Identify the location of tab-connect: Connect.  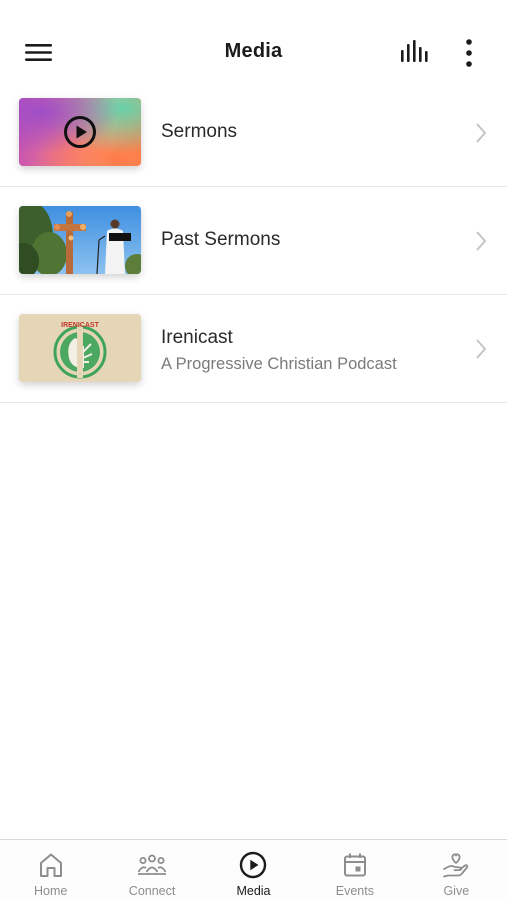
(151, 870).